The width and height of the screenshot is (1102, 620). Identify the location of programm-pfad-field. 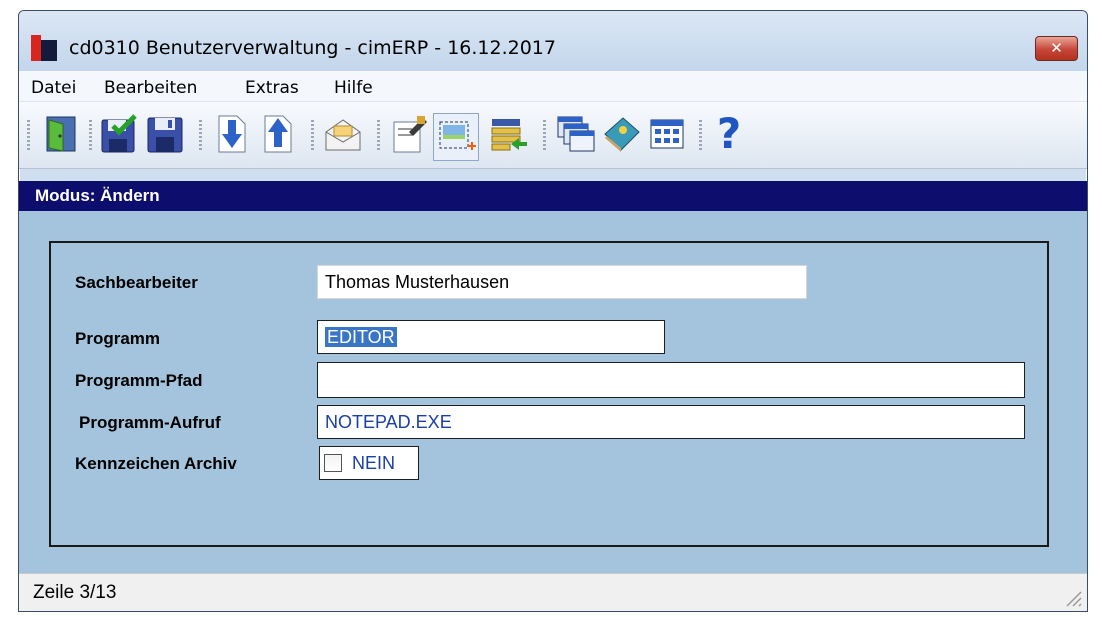
(671, 380).